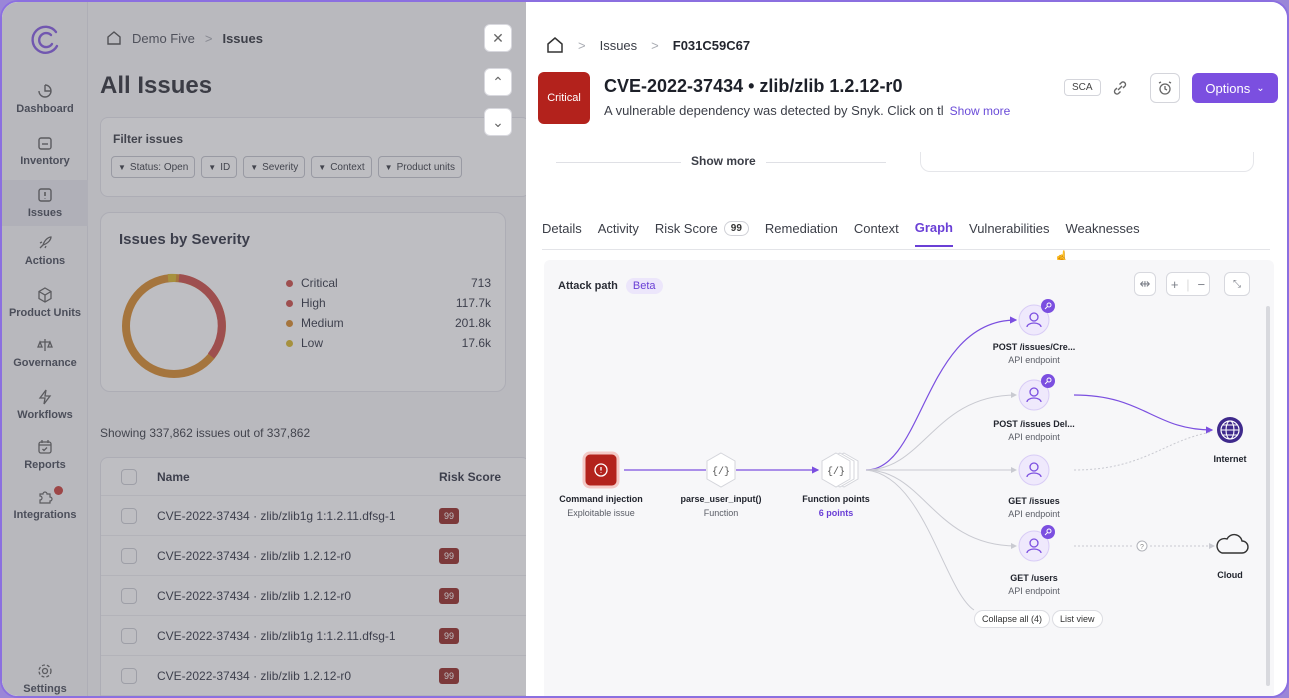 Image resolution: width=1289 pixels, height=698 pixels. I want to click on show-more-button: Show more, so click(723, 161).